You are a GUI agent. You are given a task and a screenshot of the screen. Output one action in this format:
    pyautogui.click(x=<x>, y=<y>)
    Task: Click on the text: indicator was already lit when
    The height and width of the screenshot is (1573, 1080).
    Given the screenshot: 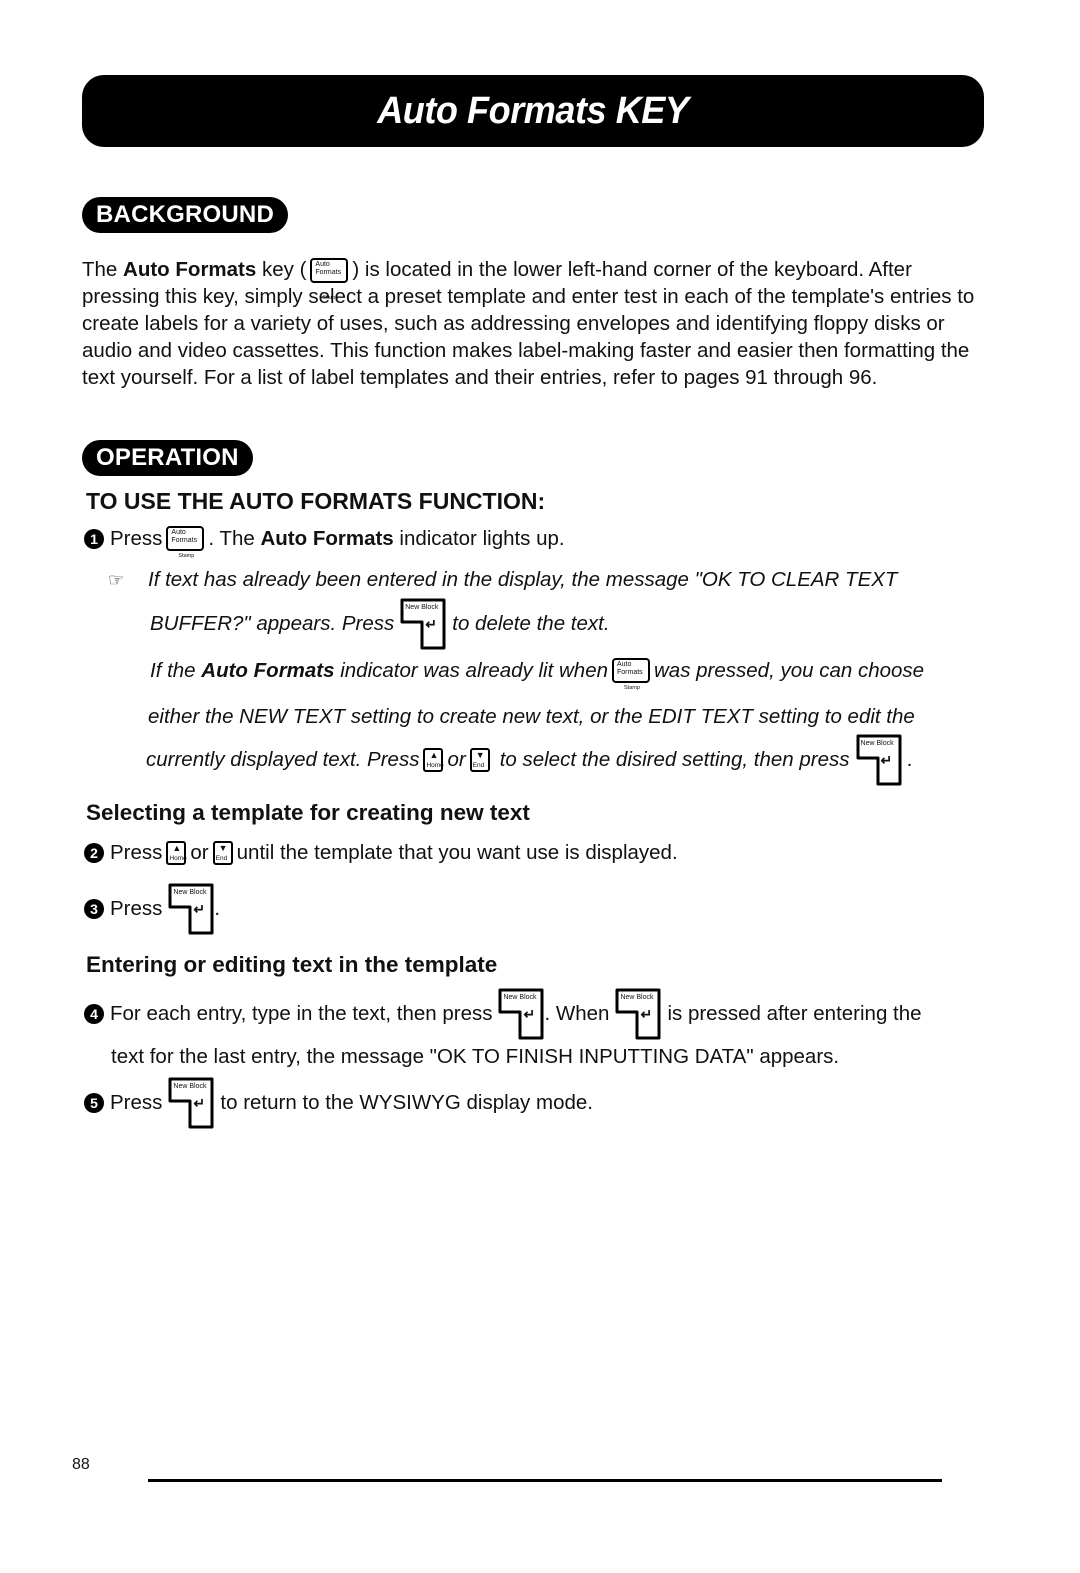 What is the action you would take?
    pyautogui.click(x=471, y=670)
    